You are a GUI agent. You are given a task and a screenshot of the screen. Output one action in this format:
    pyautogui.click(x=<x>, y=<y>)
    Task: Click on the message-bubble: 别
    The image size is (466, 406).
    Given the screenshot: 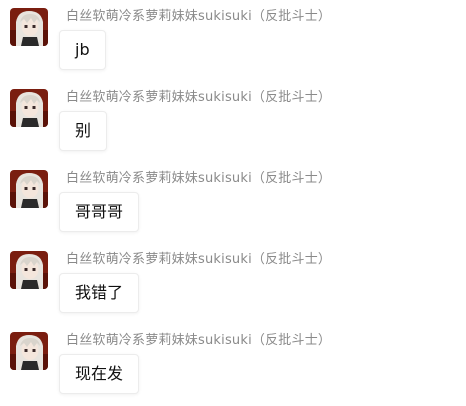 What is the action you would take?
    pyautogui.click(x=83, y=131)
    